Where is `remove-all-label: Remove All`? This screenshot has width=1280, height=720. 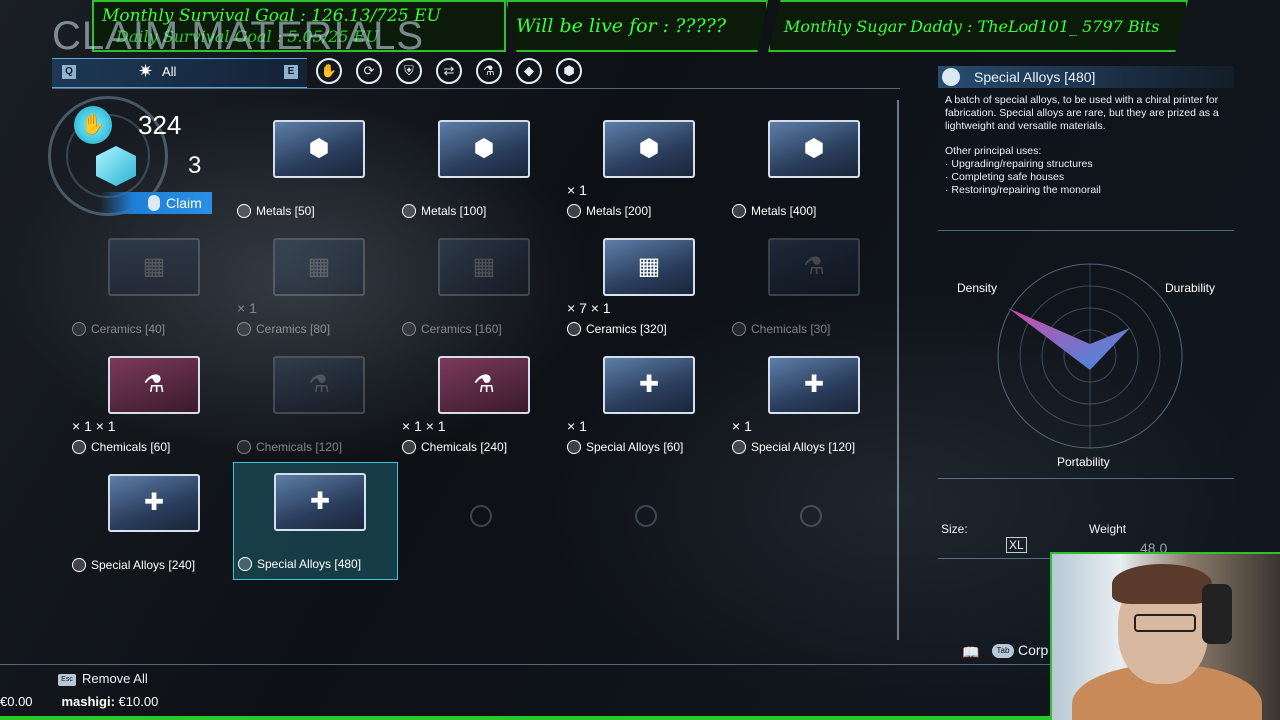 remove-all-label: Remove All is located at coordinates (115, 678).